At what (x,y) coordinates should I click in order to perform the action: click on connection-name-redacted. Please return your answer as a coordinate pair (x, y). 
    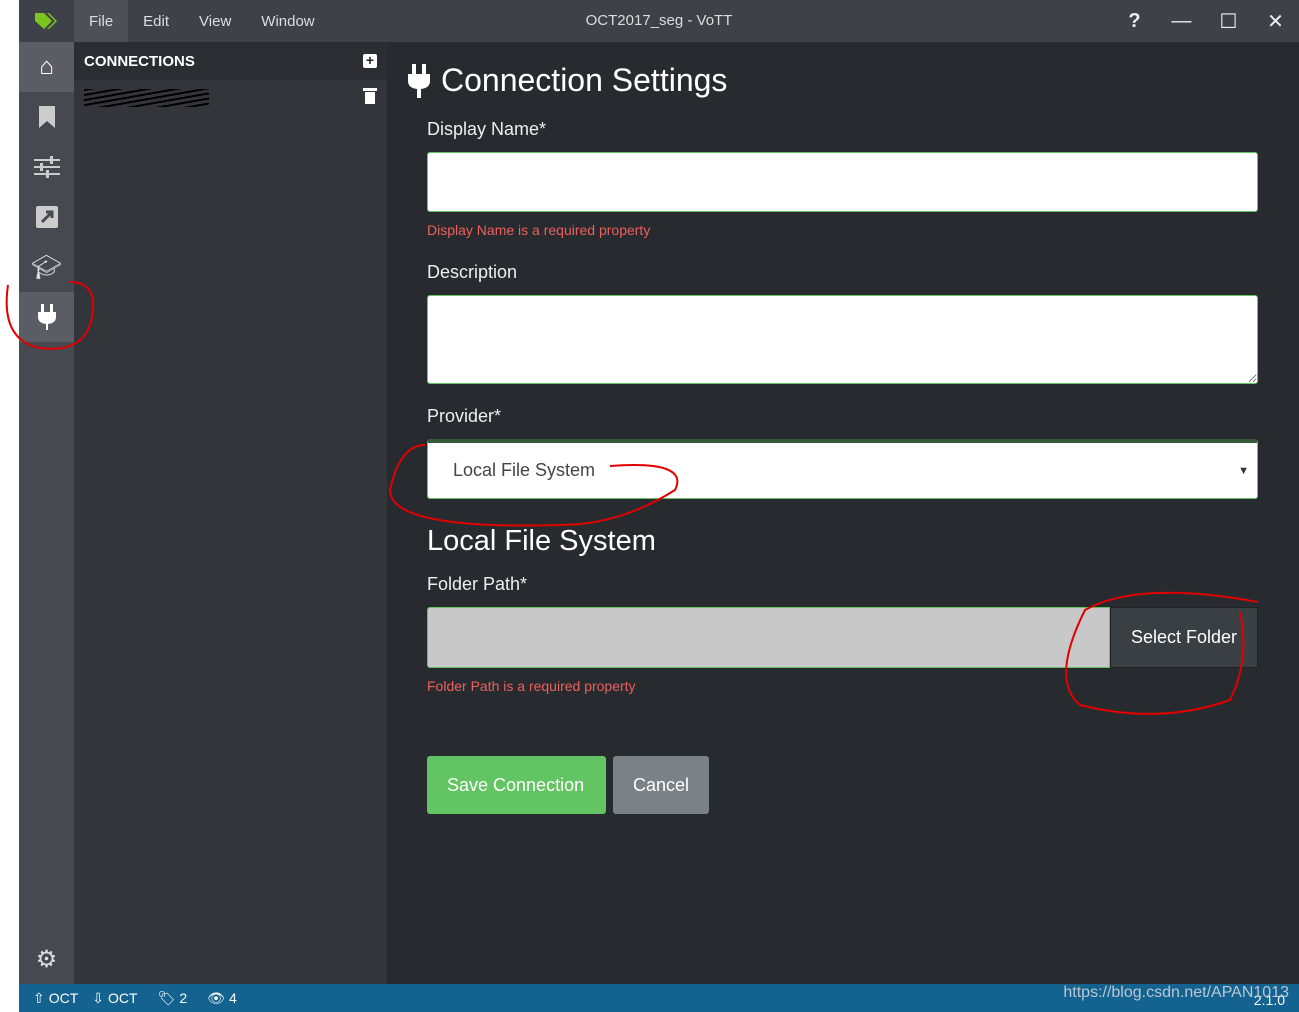
    Looking at the image, I should click on (146, 98).